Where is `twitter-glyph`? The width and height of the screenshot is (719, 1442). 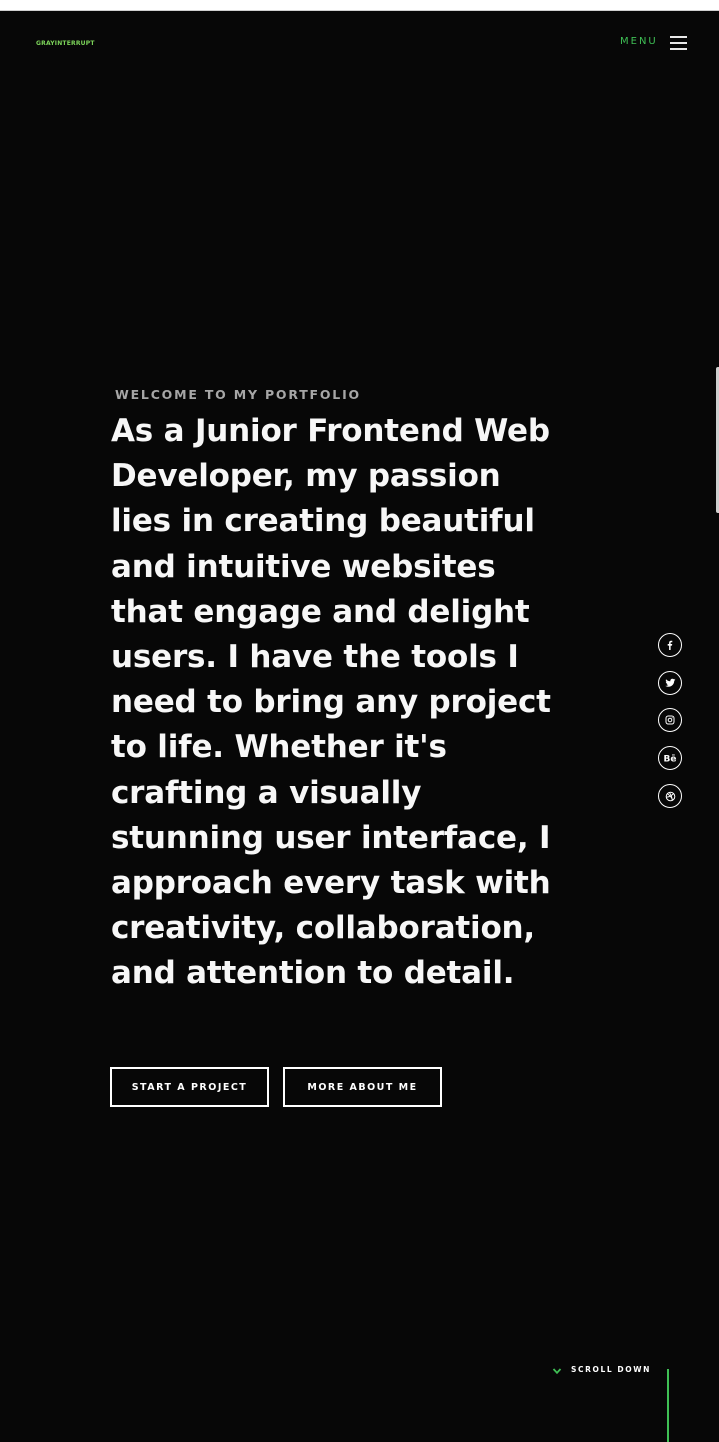
twitter-glyph is located at coordinates (669, 682).